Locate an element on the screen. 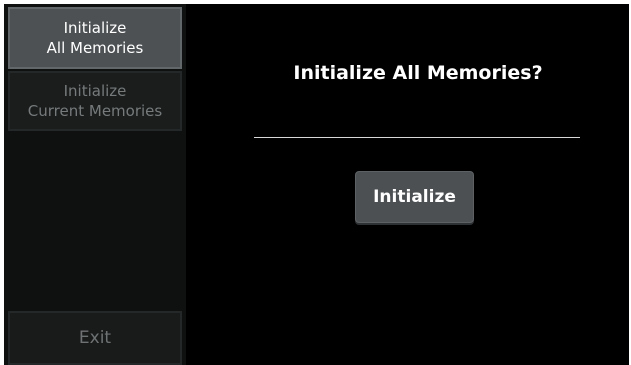  exit-button: Exit is located at coordinates (95, 338).